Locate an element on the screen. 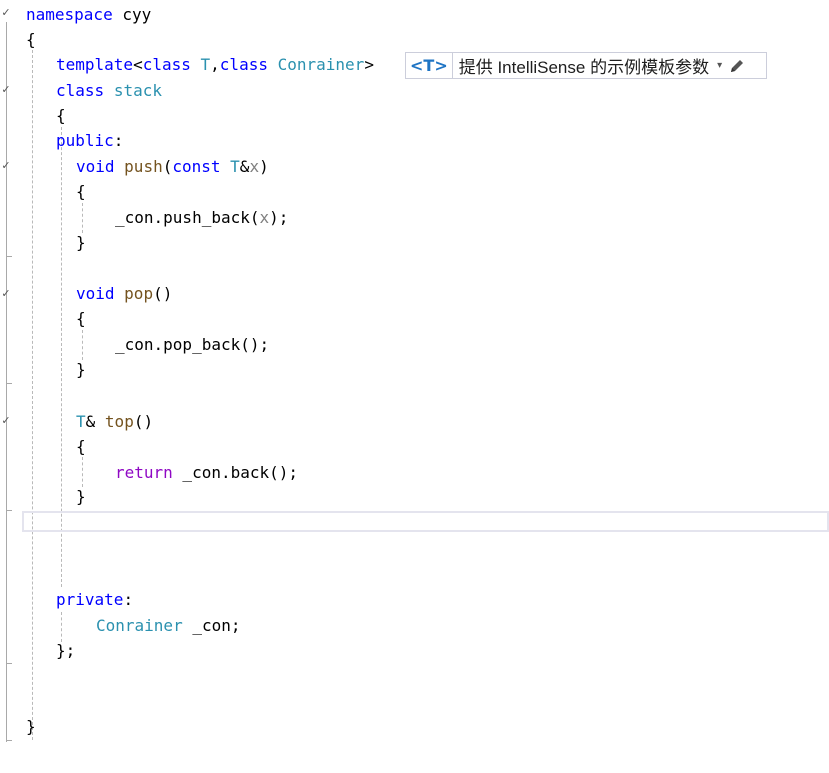 Image resolution: width=829 pixels, height=773 pixels. function-name: pop is located at coordinates (139, 293).